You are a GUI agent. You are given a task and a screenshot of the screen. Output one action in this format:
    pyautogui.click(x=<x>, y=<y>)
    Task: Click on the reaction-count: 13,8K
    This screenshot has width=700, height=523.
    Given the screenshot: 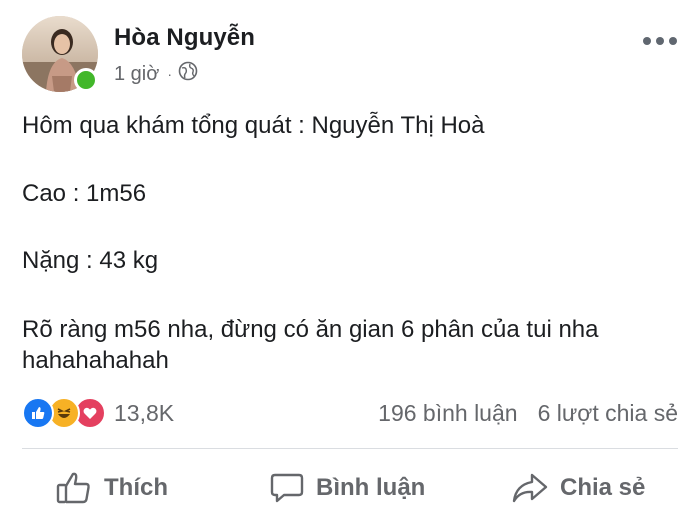 What is the action you would take?
    pyautogui.click(x=144, y=412)
    